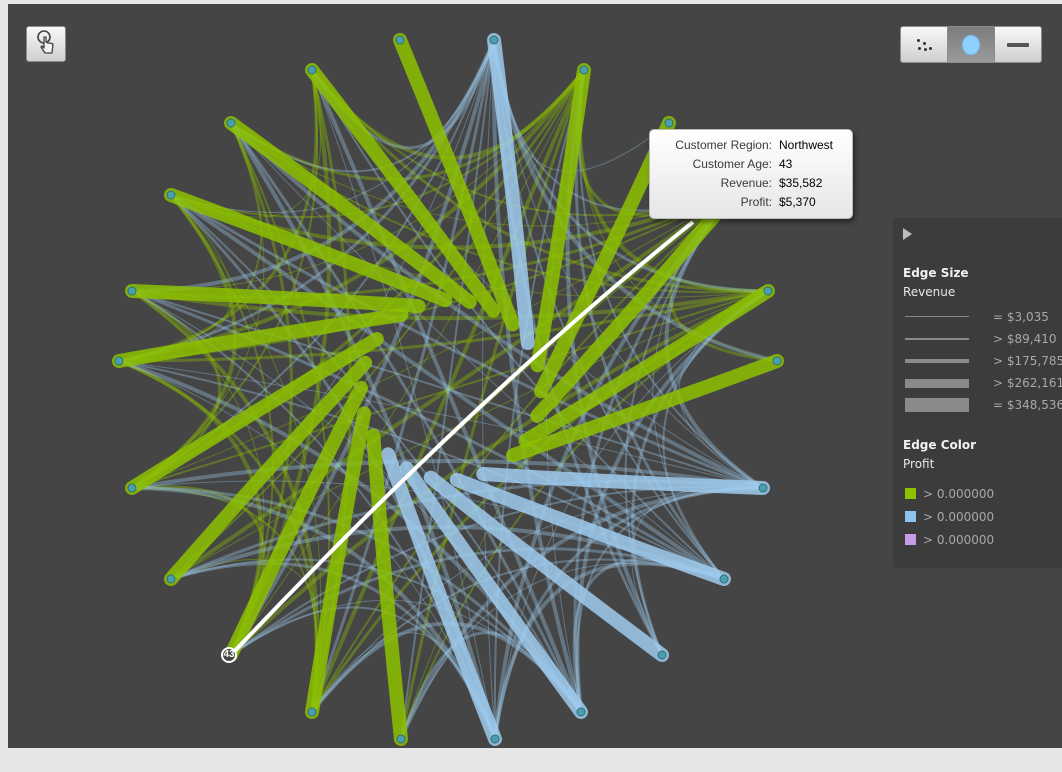 This screenshot has width=1062, height=772. I want to click on tooltip-key: Revenue:, so click(746, 183).